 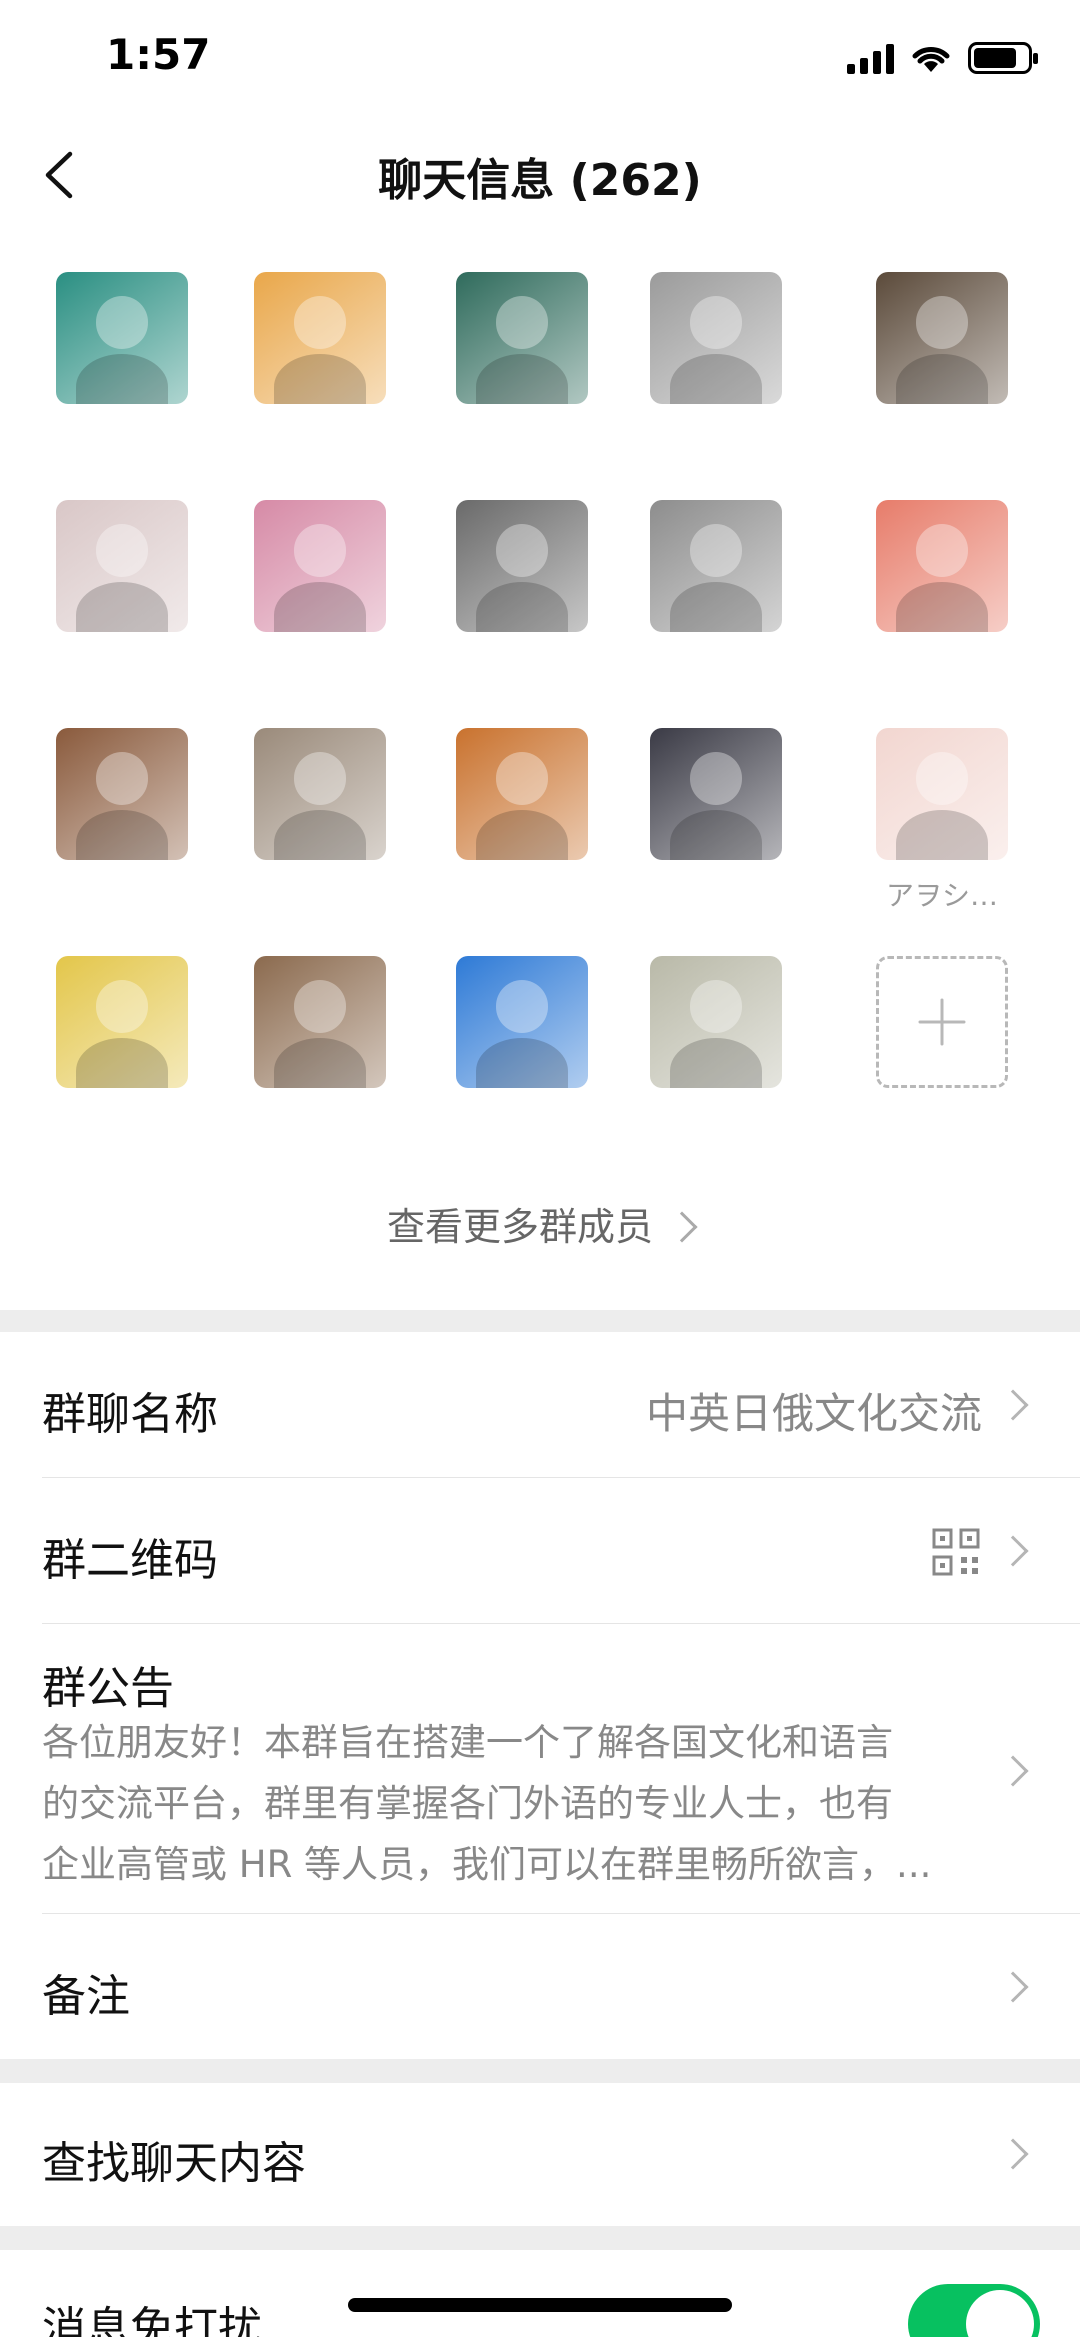 I want to click on add-member-item, so click(x=942, y=1022).